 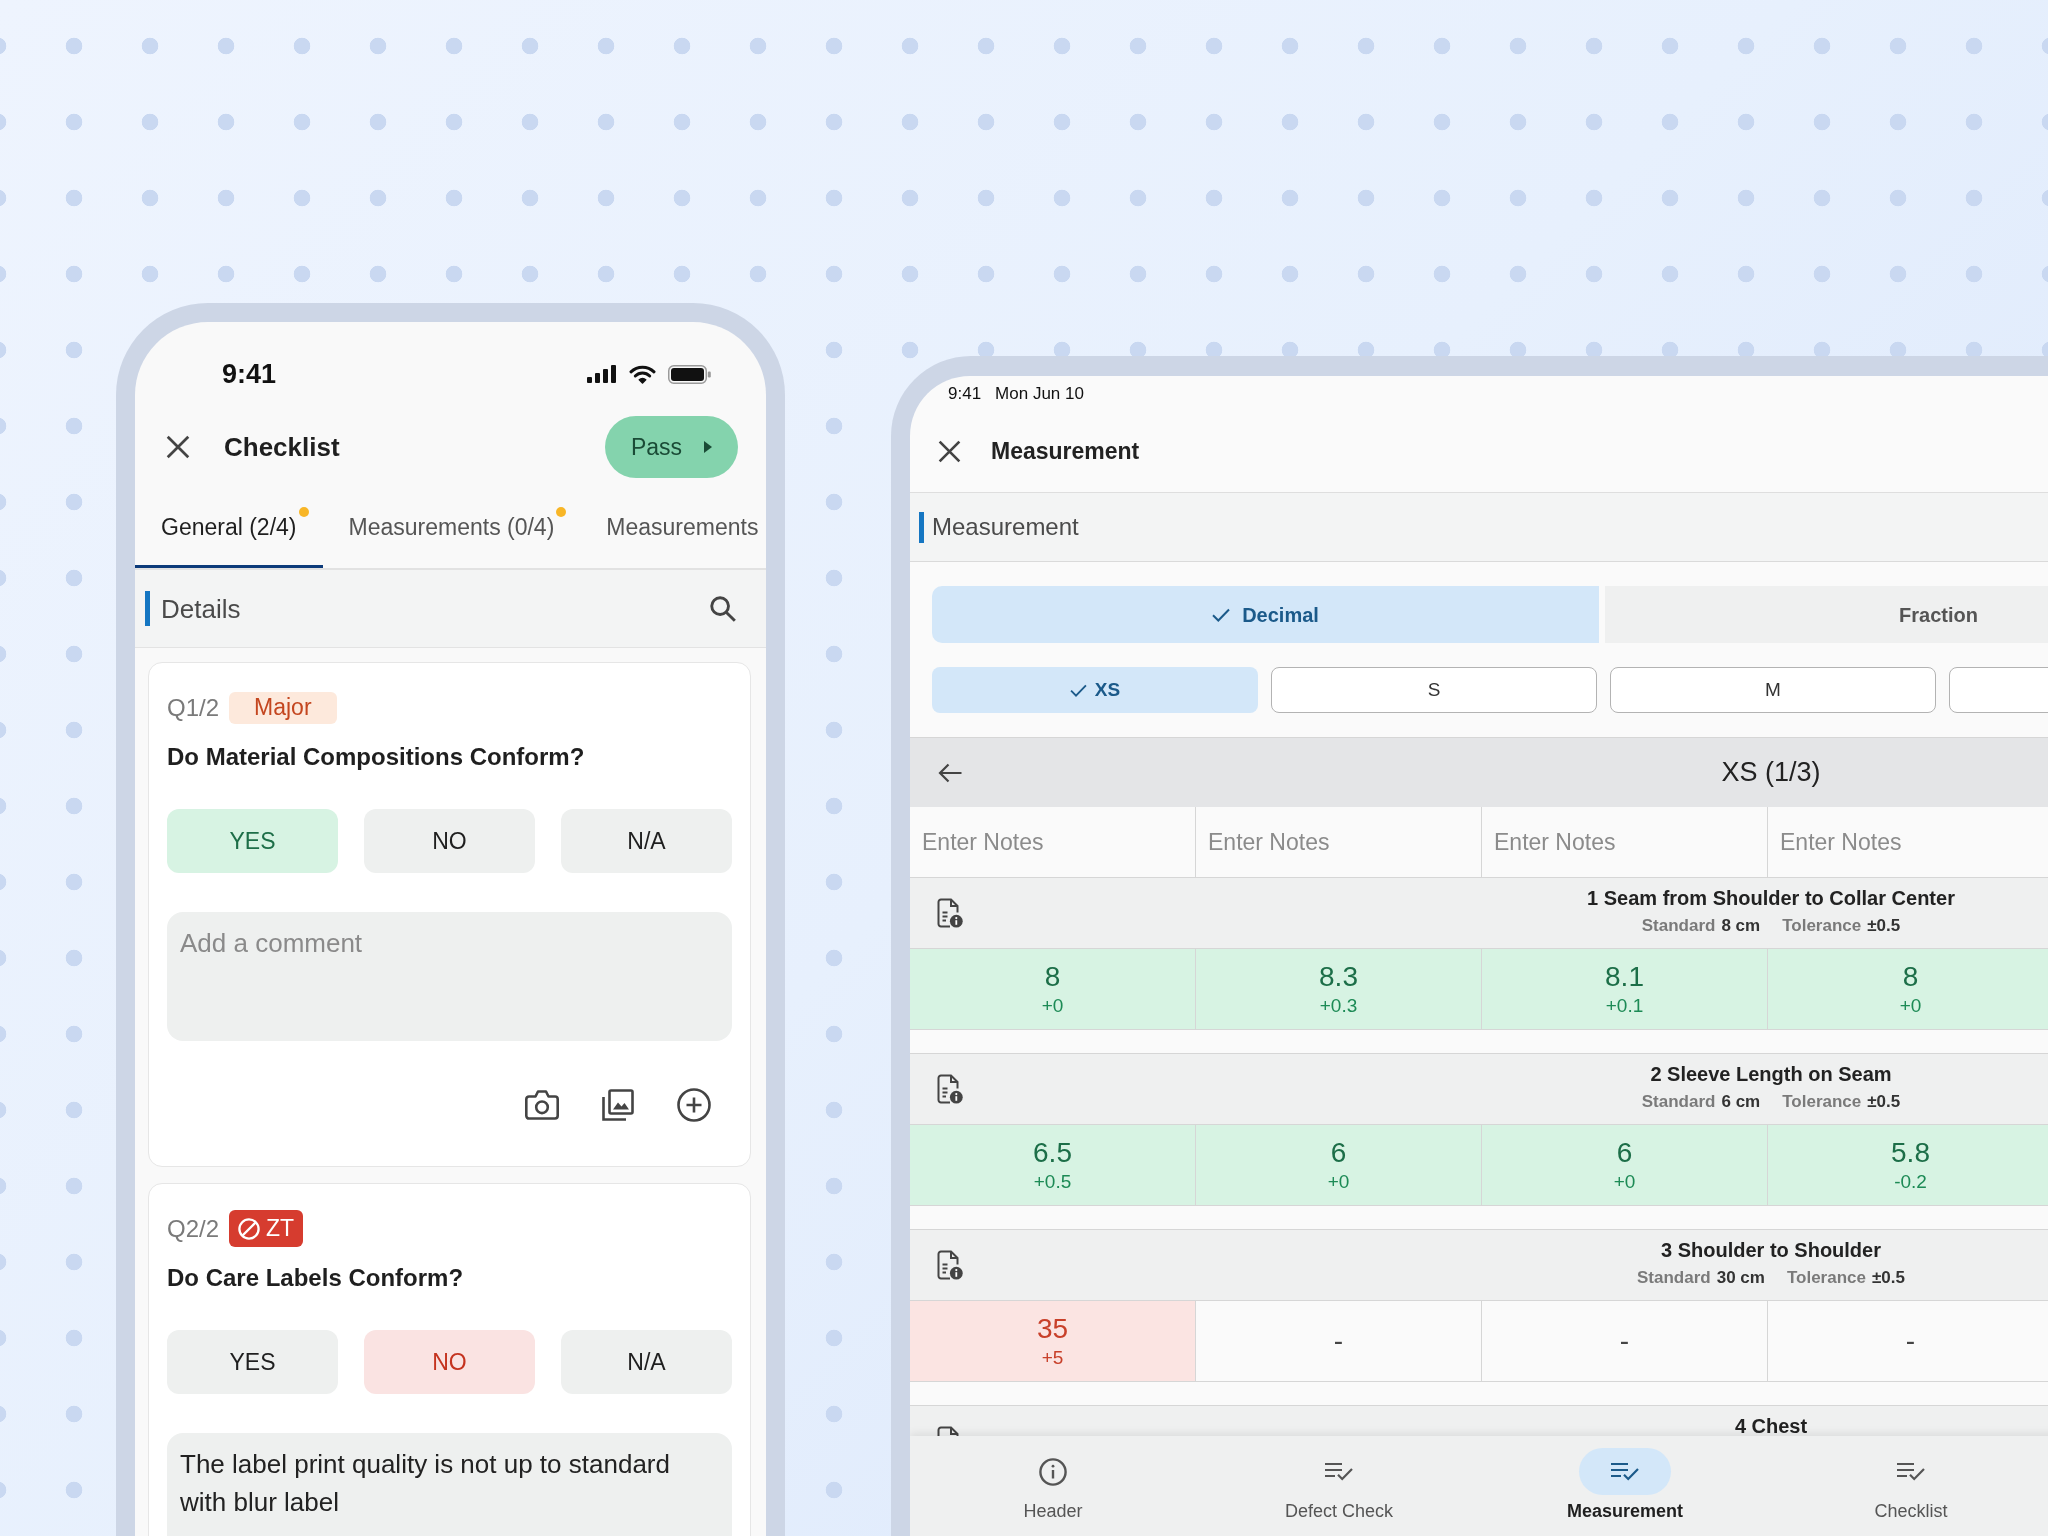 What do you see at coordinates (1773, 690) in the screenshot?
I see `size-chip: M` at bounding box center [1773, 690].